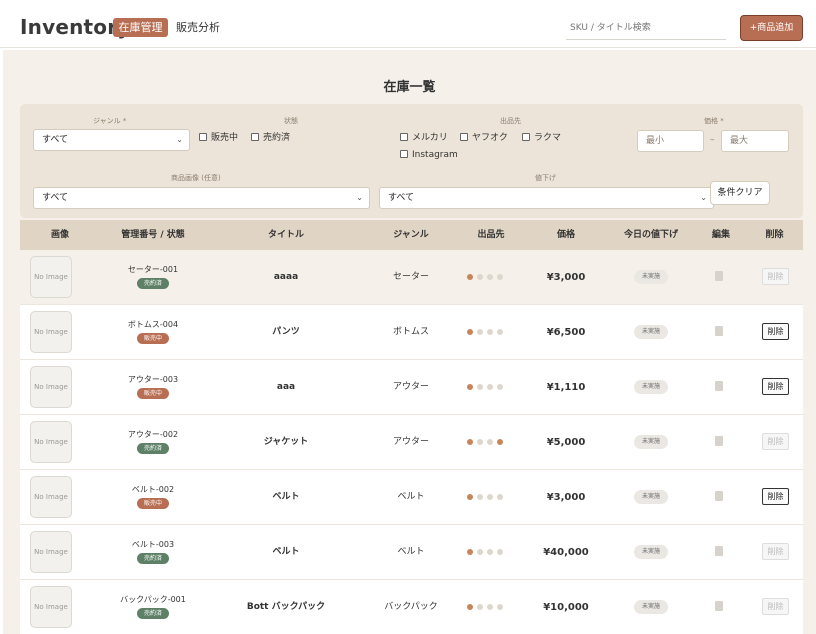  Describe the element at coordinates (153, 434) in the screenshot. I see `sku-number: アウター-002` at that location.